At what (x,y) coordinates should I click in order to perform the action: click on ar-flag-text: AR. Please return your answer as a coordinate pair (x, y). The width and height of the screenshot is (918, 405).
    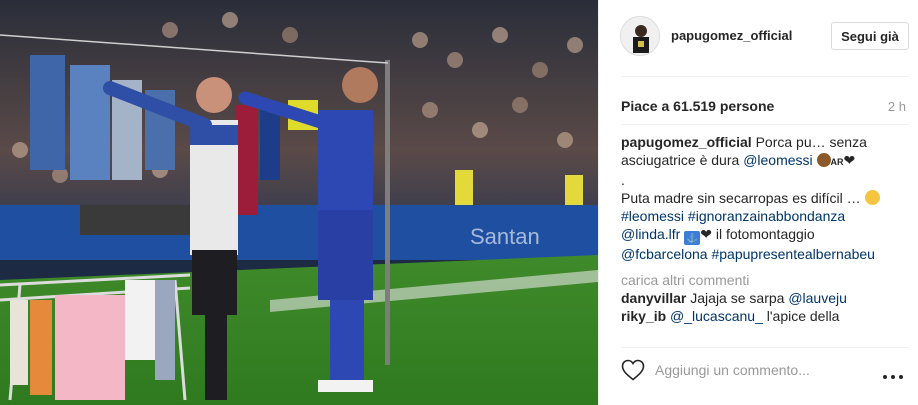
    Looking at the image, I should click on (837, 162).